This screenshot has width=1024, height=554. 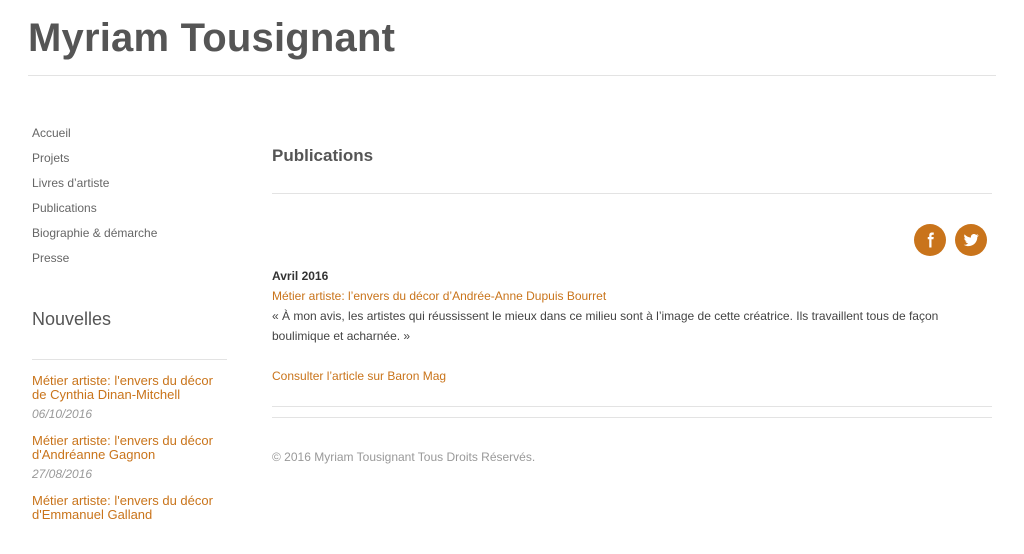 What do you see at coordinates (94, 261) in the screenshot?
I see `nav-item-presse: Presse` at bounding box center [94, 261].